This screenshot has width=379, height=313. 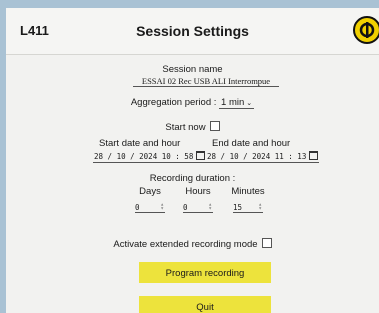 I want to click on days-column: Days 0 ▴ ▾, so click(x=150, y=200).